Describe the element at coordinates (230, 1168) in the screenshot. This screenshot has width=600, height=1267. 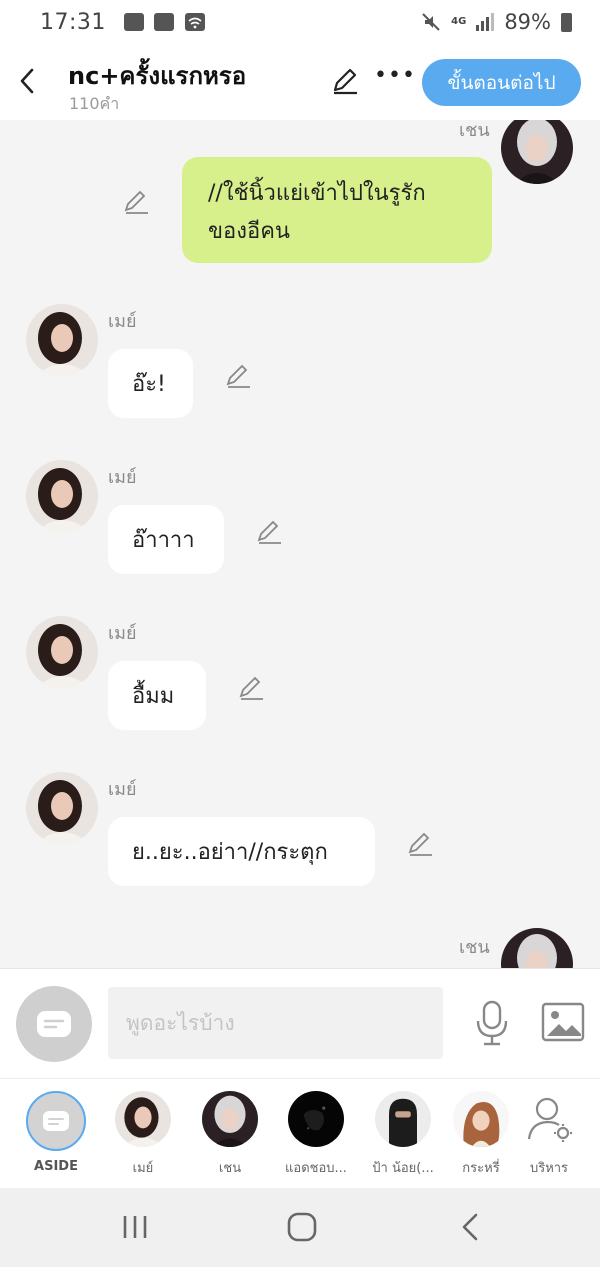
I see `character-label: เชน` at that location.